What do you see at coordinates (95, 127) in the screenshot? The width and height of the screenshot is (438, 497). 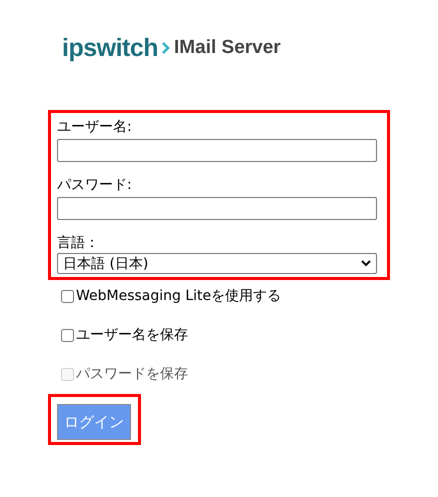 I see `field-label: ユーザー名:` at bounding box center [95, 127].